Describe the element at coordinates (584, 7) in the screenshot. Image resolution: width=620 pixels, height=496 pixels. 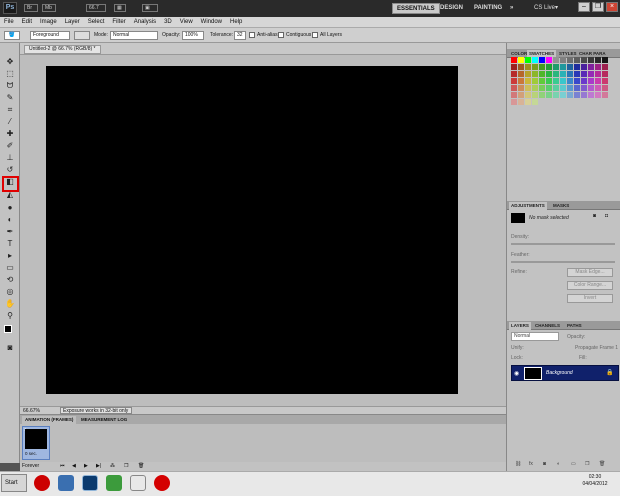
I see `minimize-button: –` at that location.